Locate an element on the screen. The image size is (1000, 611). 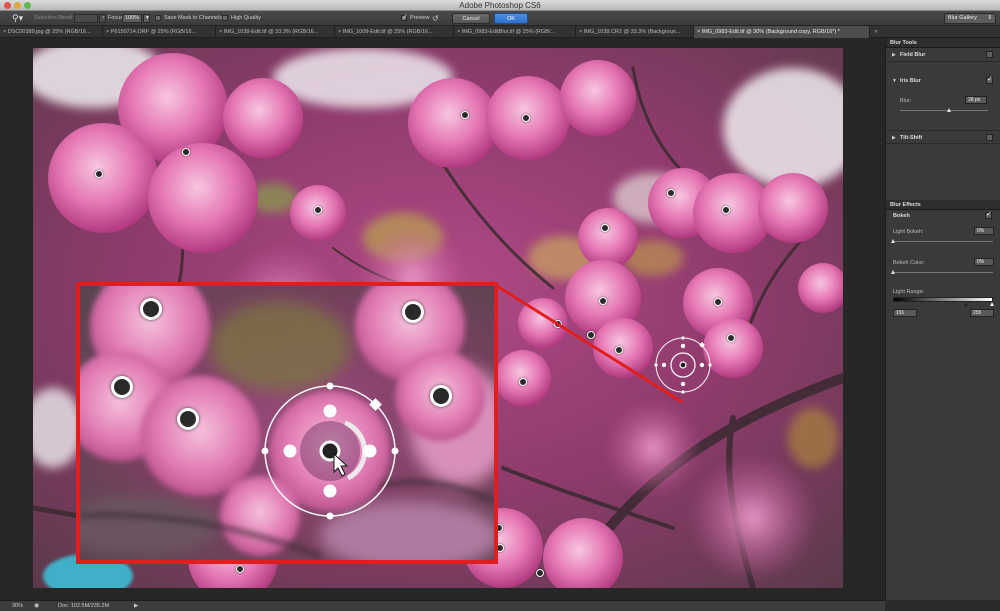
cancel-button: Cancel is located at coordinates (471, 18).